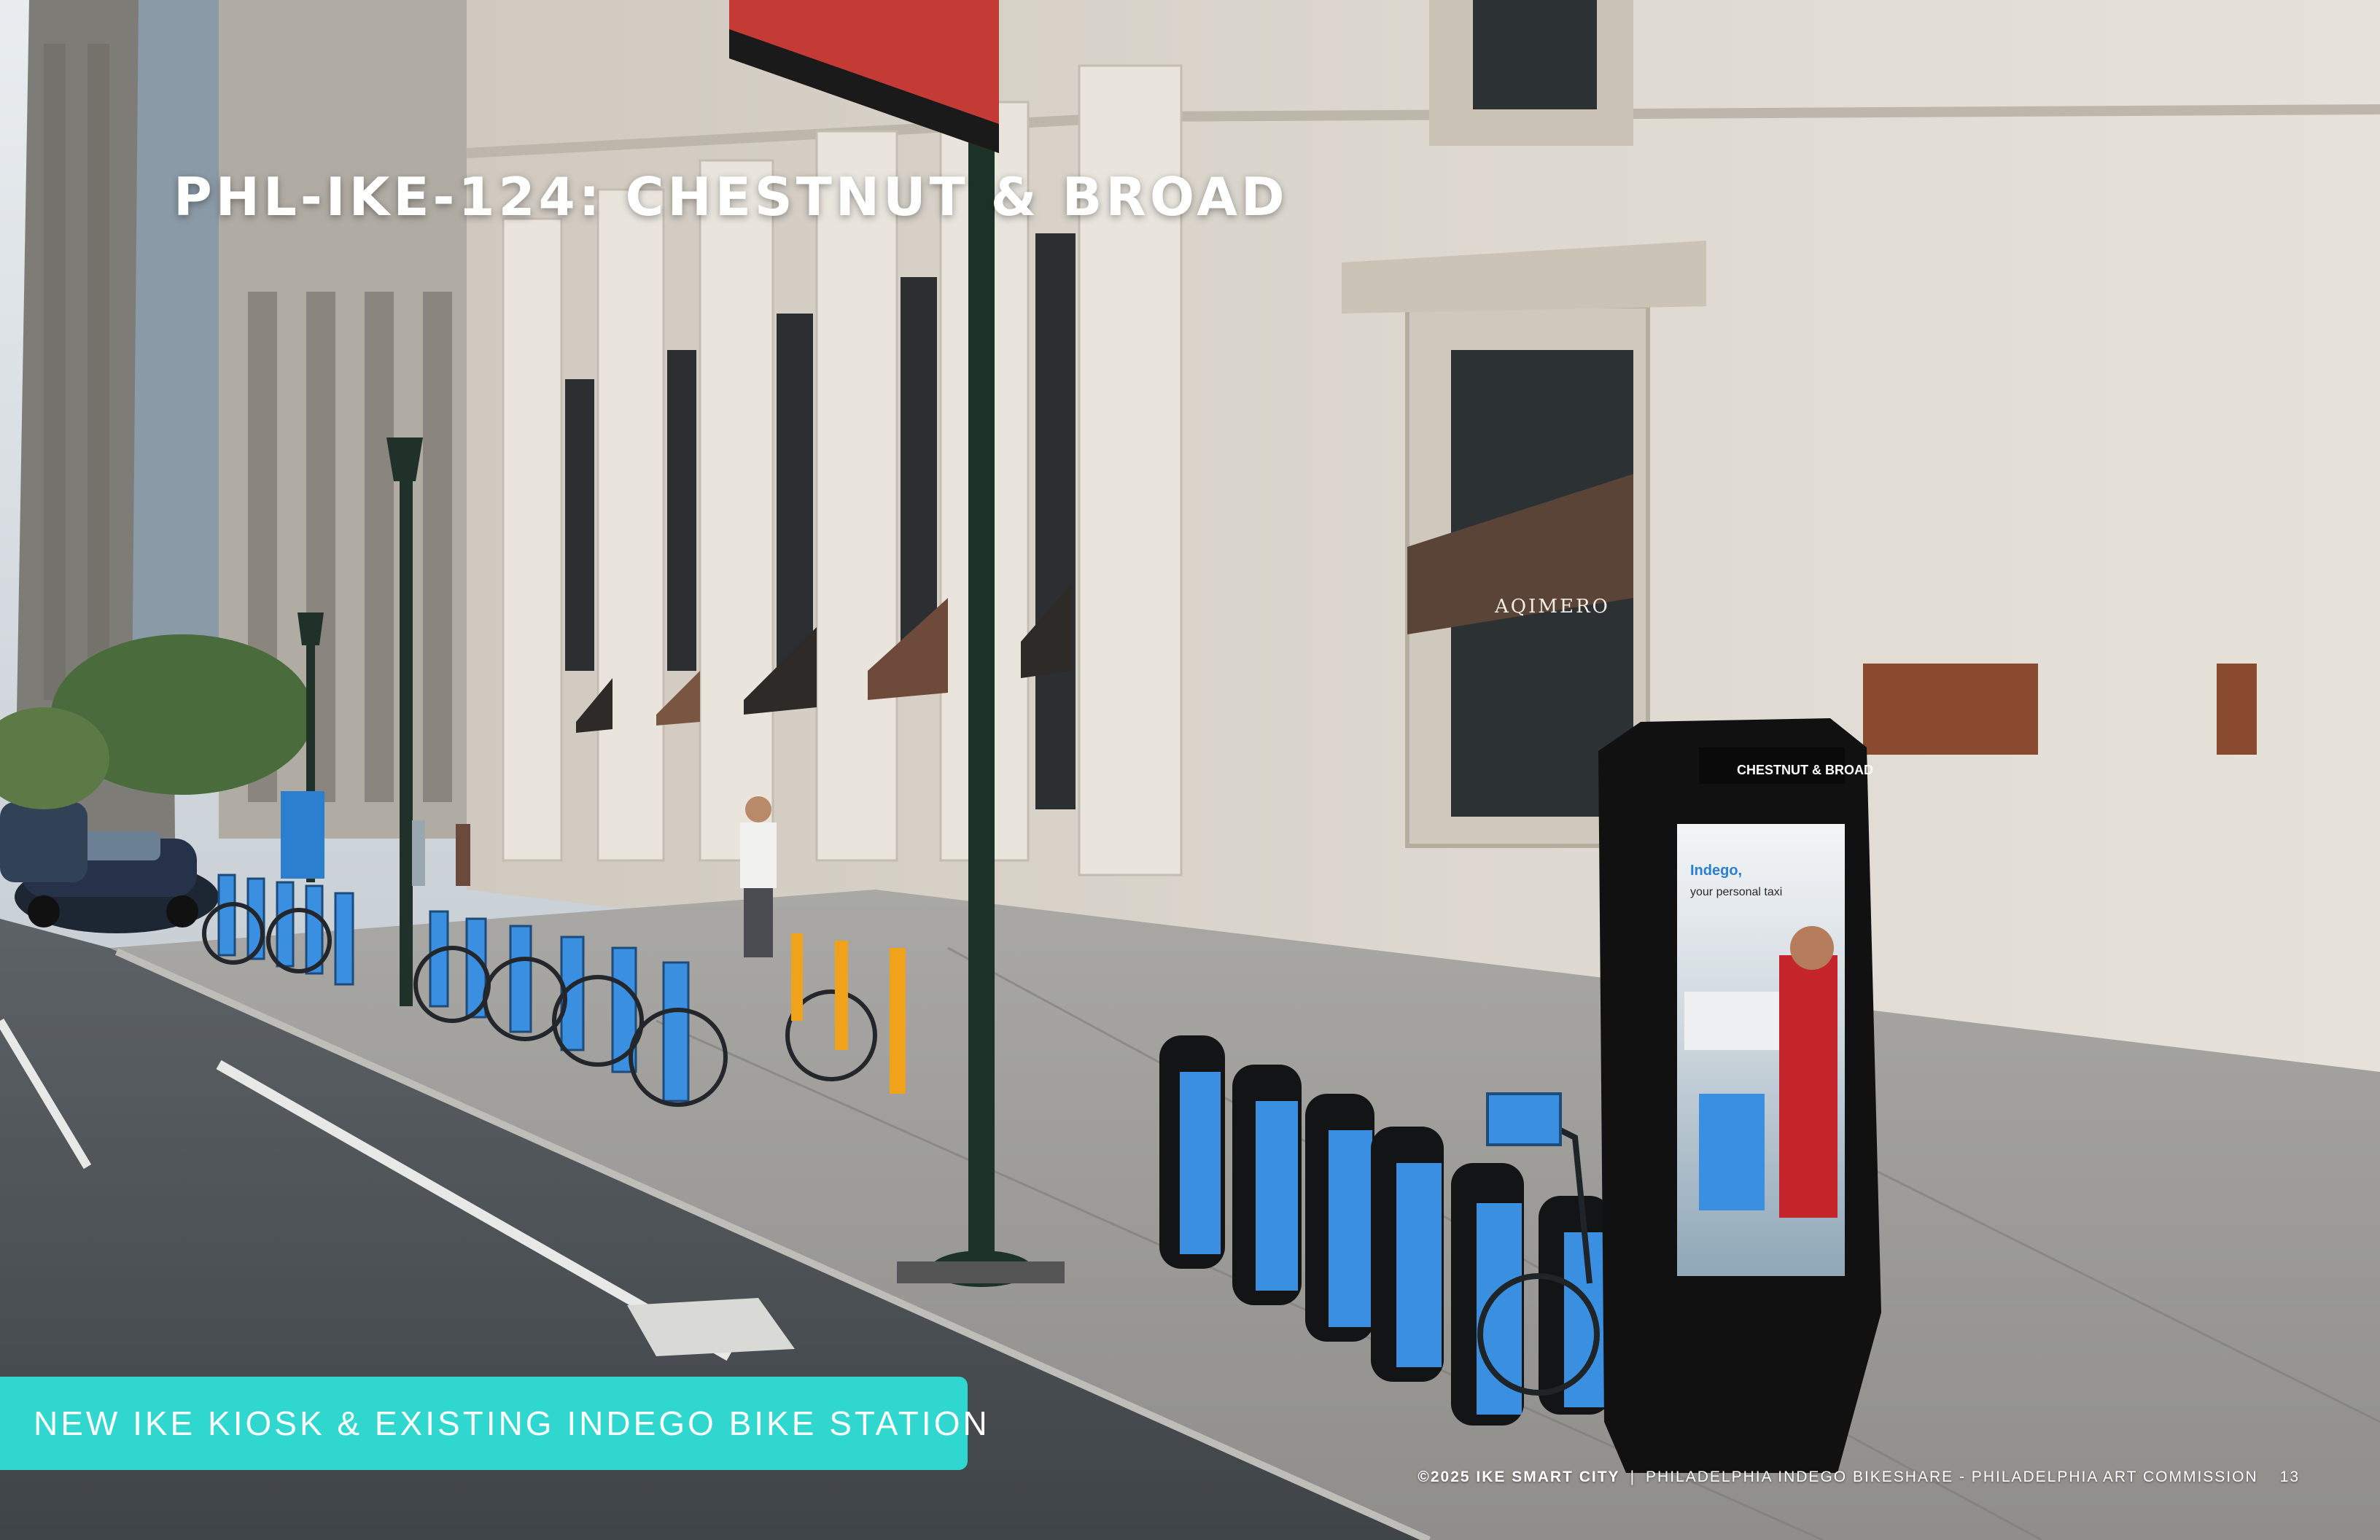 The width and height of the screenshot is (2380, 1540). I want to click on bike-basket, so click(1524, 1119).